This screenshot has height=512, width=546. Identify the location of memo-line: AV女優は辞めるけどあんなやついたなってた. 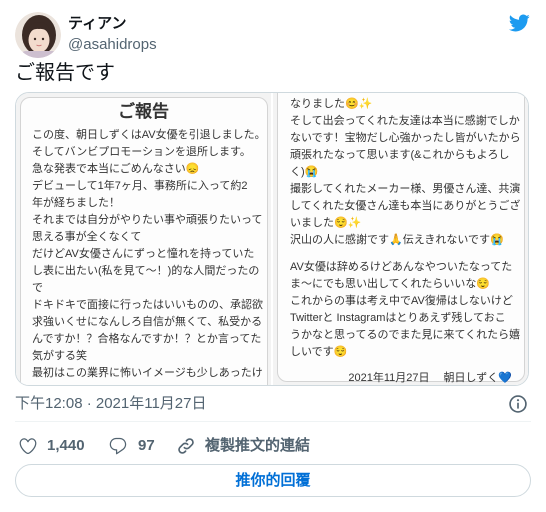
(401, 267).